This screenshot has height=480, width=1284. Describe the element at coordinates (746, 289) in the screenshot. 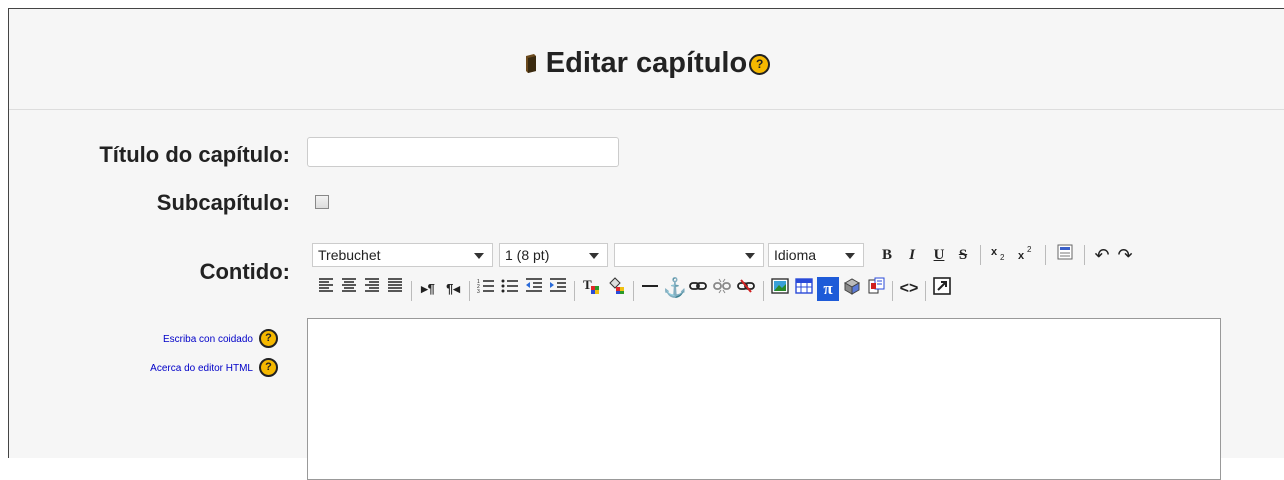

I see `no-link-icon` at that location.